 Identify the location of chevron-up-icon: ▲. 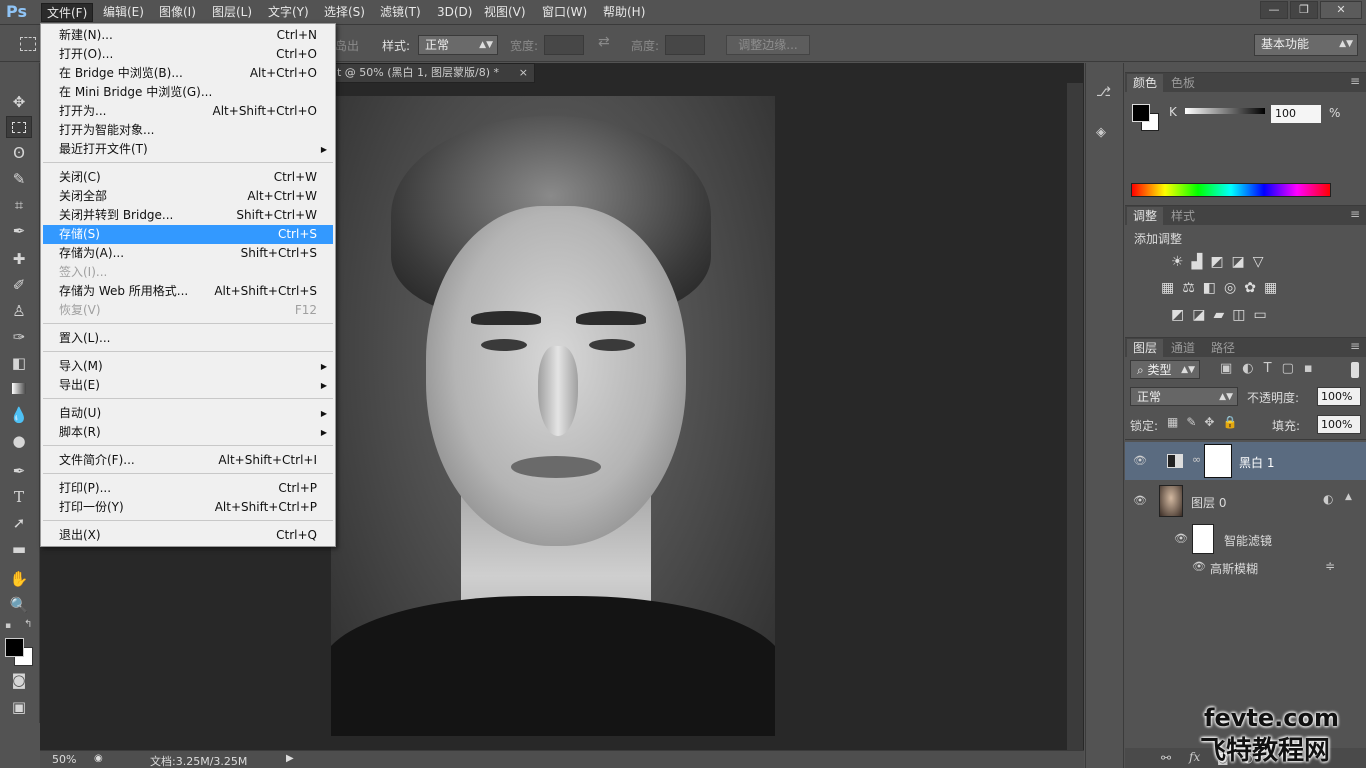
(1348, 497).